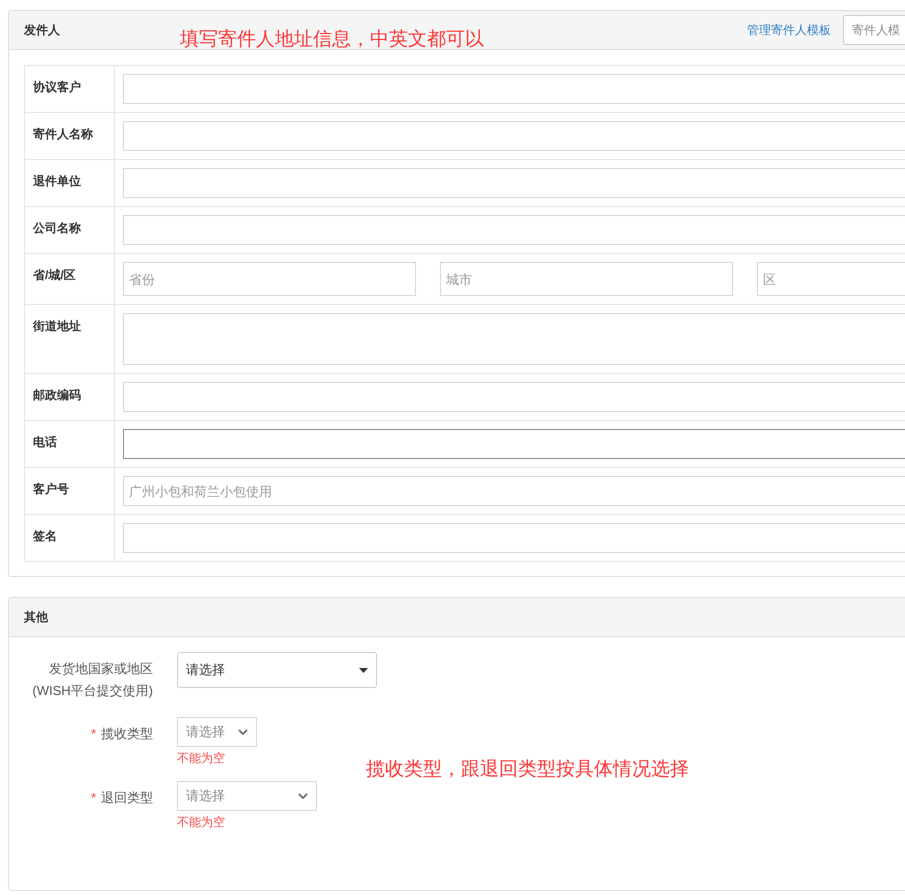 Image resolution: width=905 pixels, height=895 pixels. Describe the element at coordinates (54, 275) in the screenshot. I see `field-label: 省/城/区` at that location.